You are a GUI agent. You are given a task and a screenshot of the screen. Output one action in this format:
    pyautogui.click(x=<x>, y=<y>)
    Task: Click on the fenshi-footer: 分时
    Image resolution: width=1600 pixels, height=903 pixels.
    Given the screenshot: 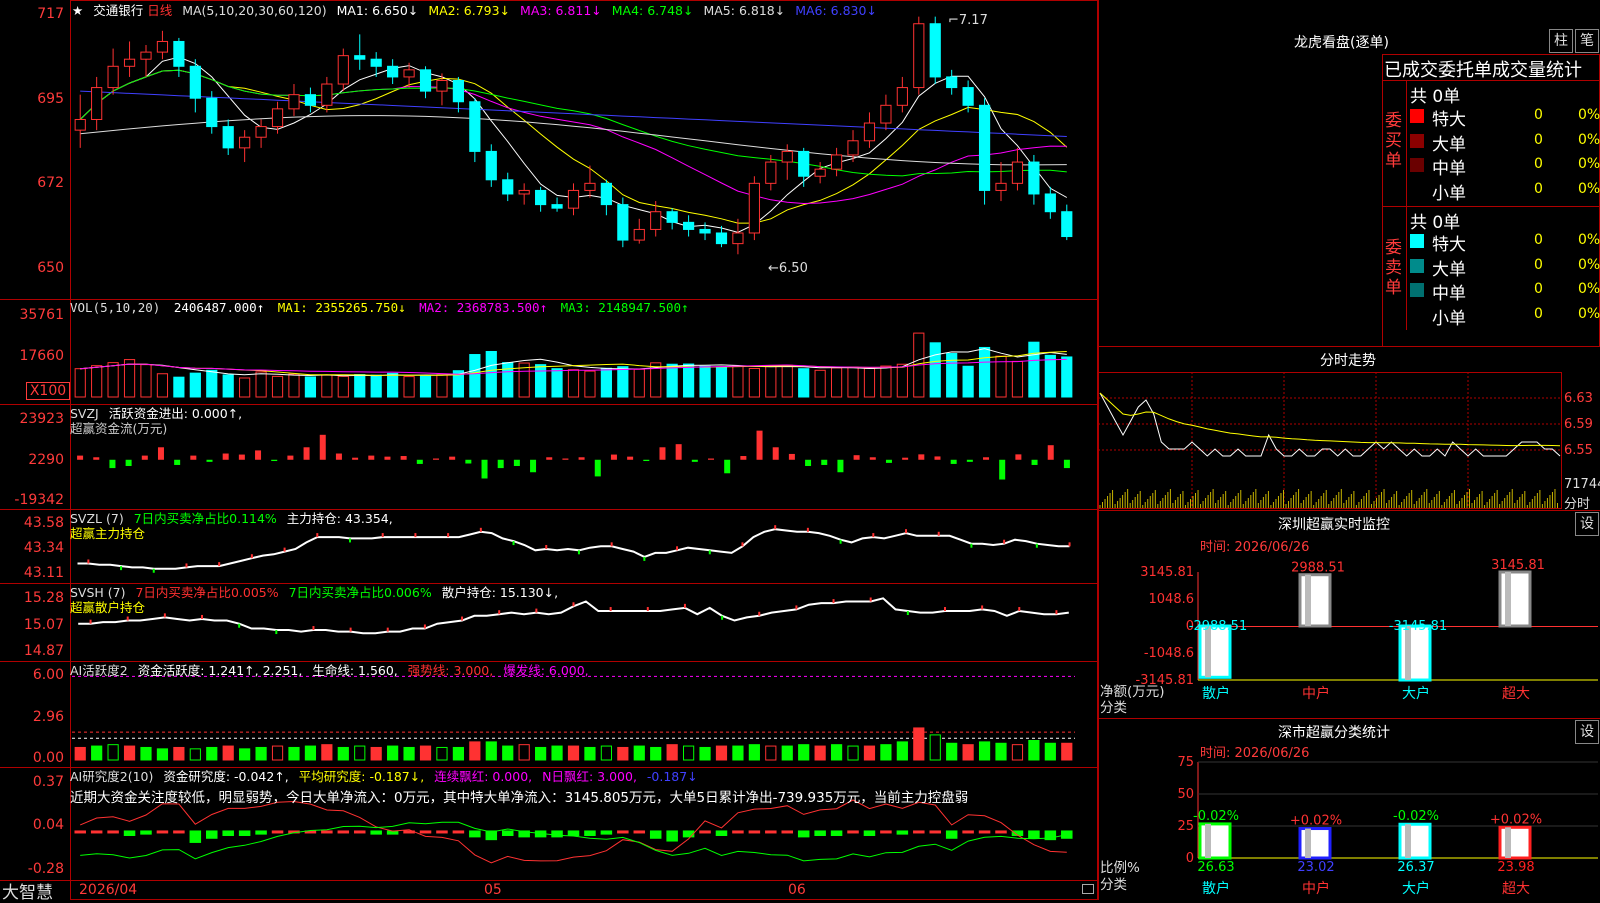 What is the action you would take?
    pyautogui.click(x=1577, y=504)
    